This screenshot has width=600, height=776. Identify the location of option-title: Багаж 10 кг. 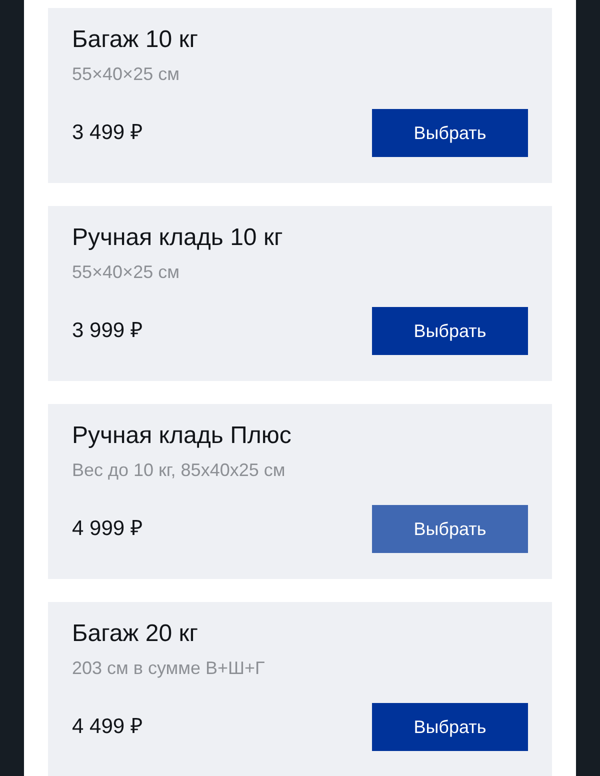
(136, 40).